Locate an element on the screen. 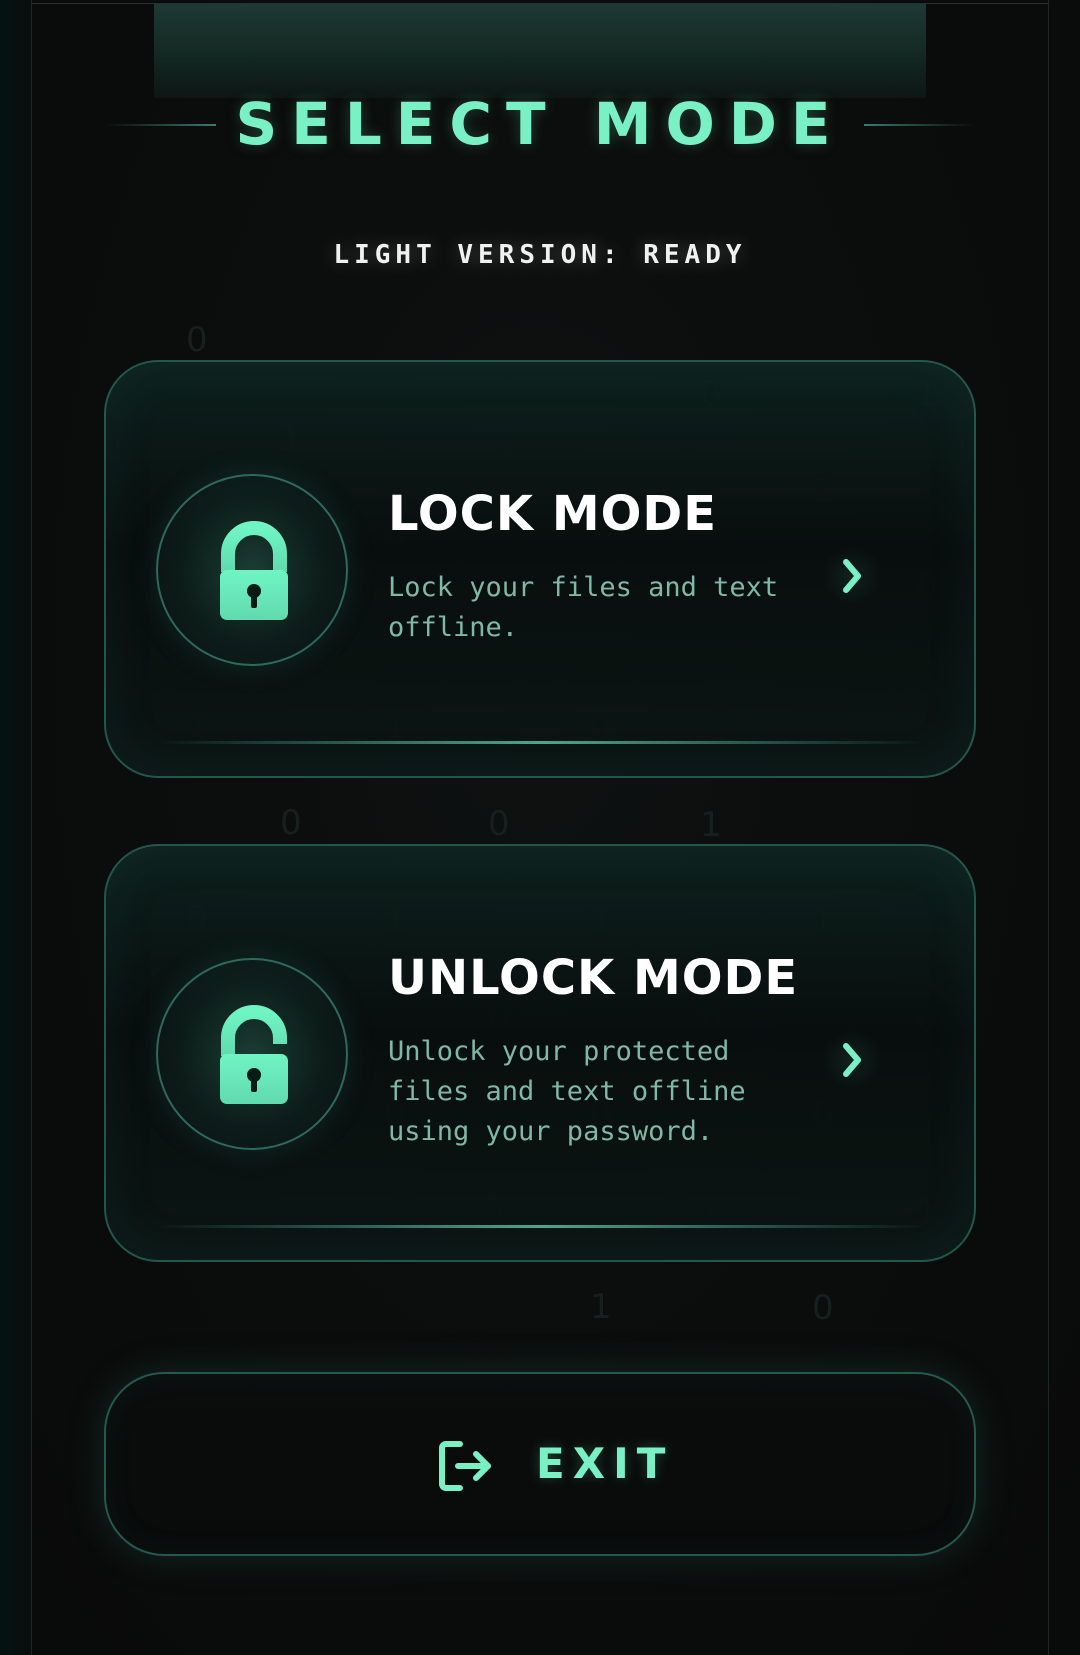 This screenshot has width=1080, height=1655. lock-mode-title: LOCK MODE is located at coordinates (553, 514).